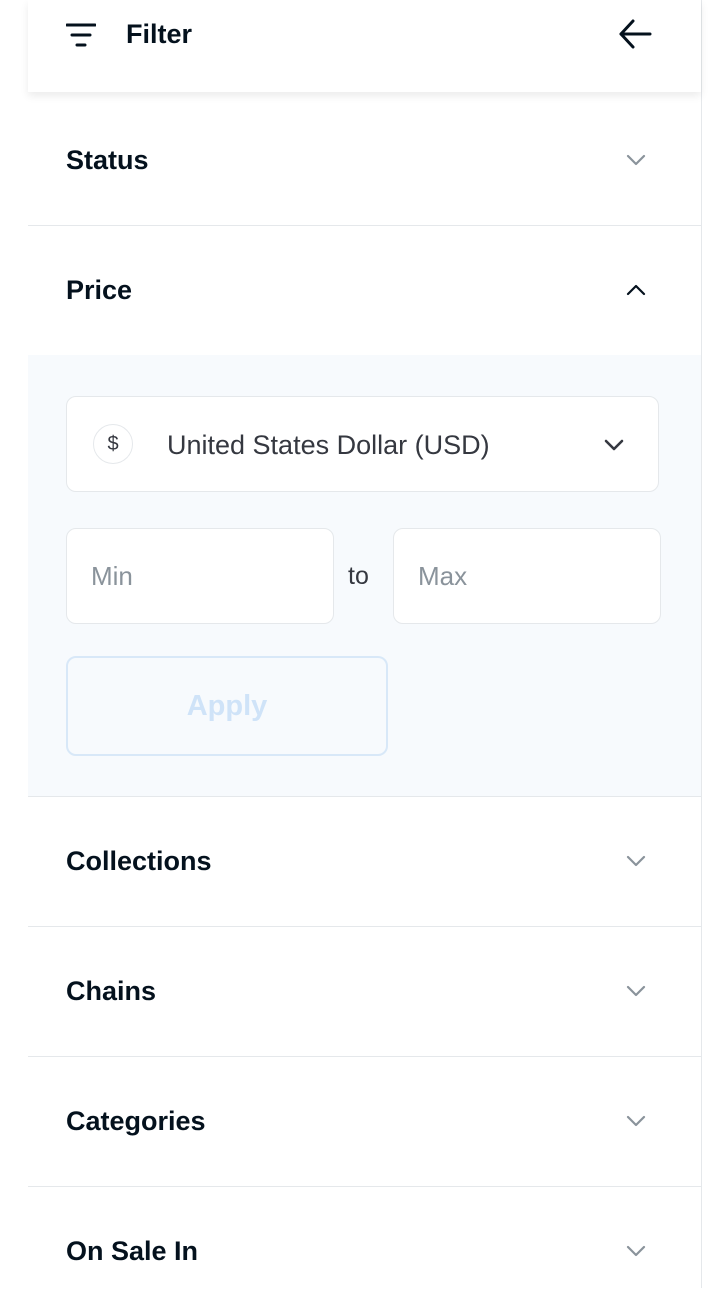 This screenshot has width=724, height=1316. What do you see at coordinates (364, 290) in the screenshot?
I see `section-price: Price` at bounding box center [364, 290].